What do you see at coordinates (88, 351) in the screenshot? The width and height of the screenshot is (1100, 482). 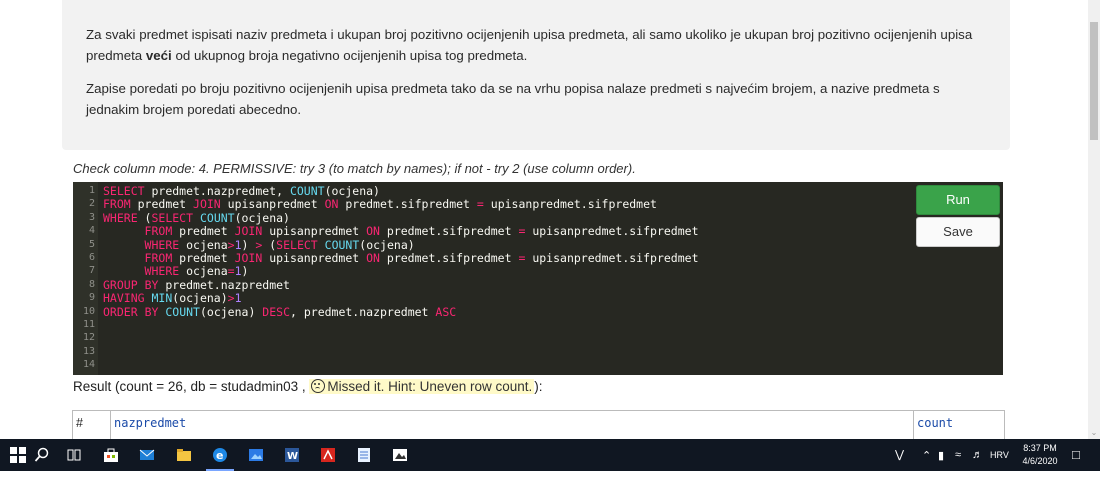 I see `line-number: 13` at bounding box center [88, 351].